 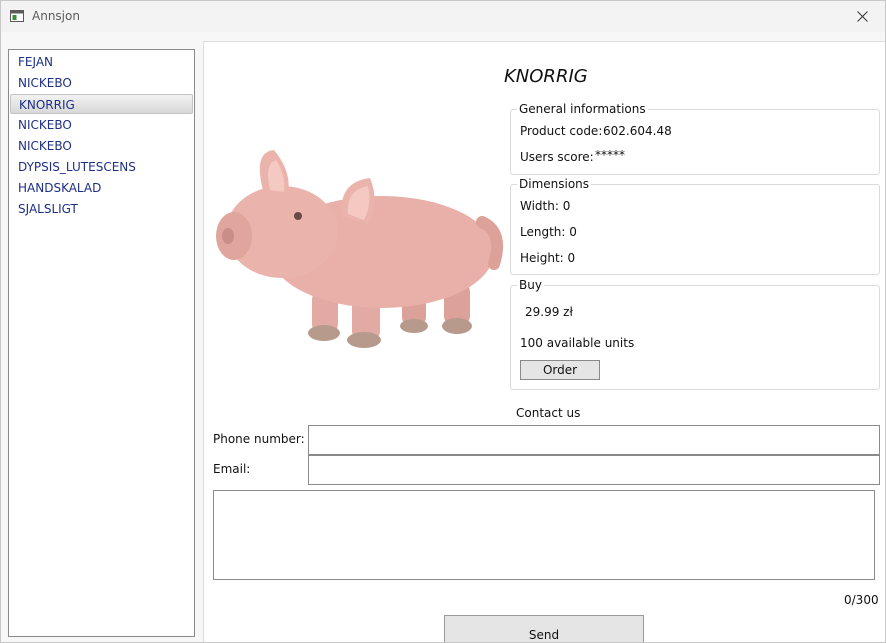 What do you see at coordinates (101, 62) in the screenshot?
I see `list-item-fejan: FEJAN` at bounding box center [101, 62].